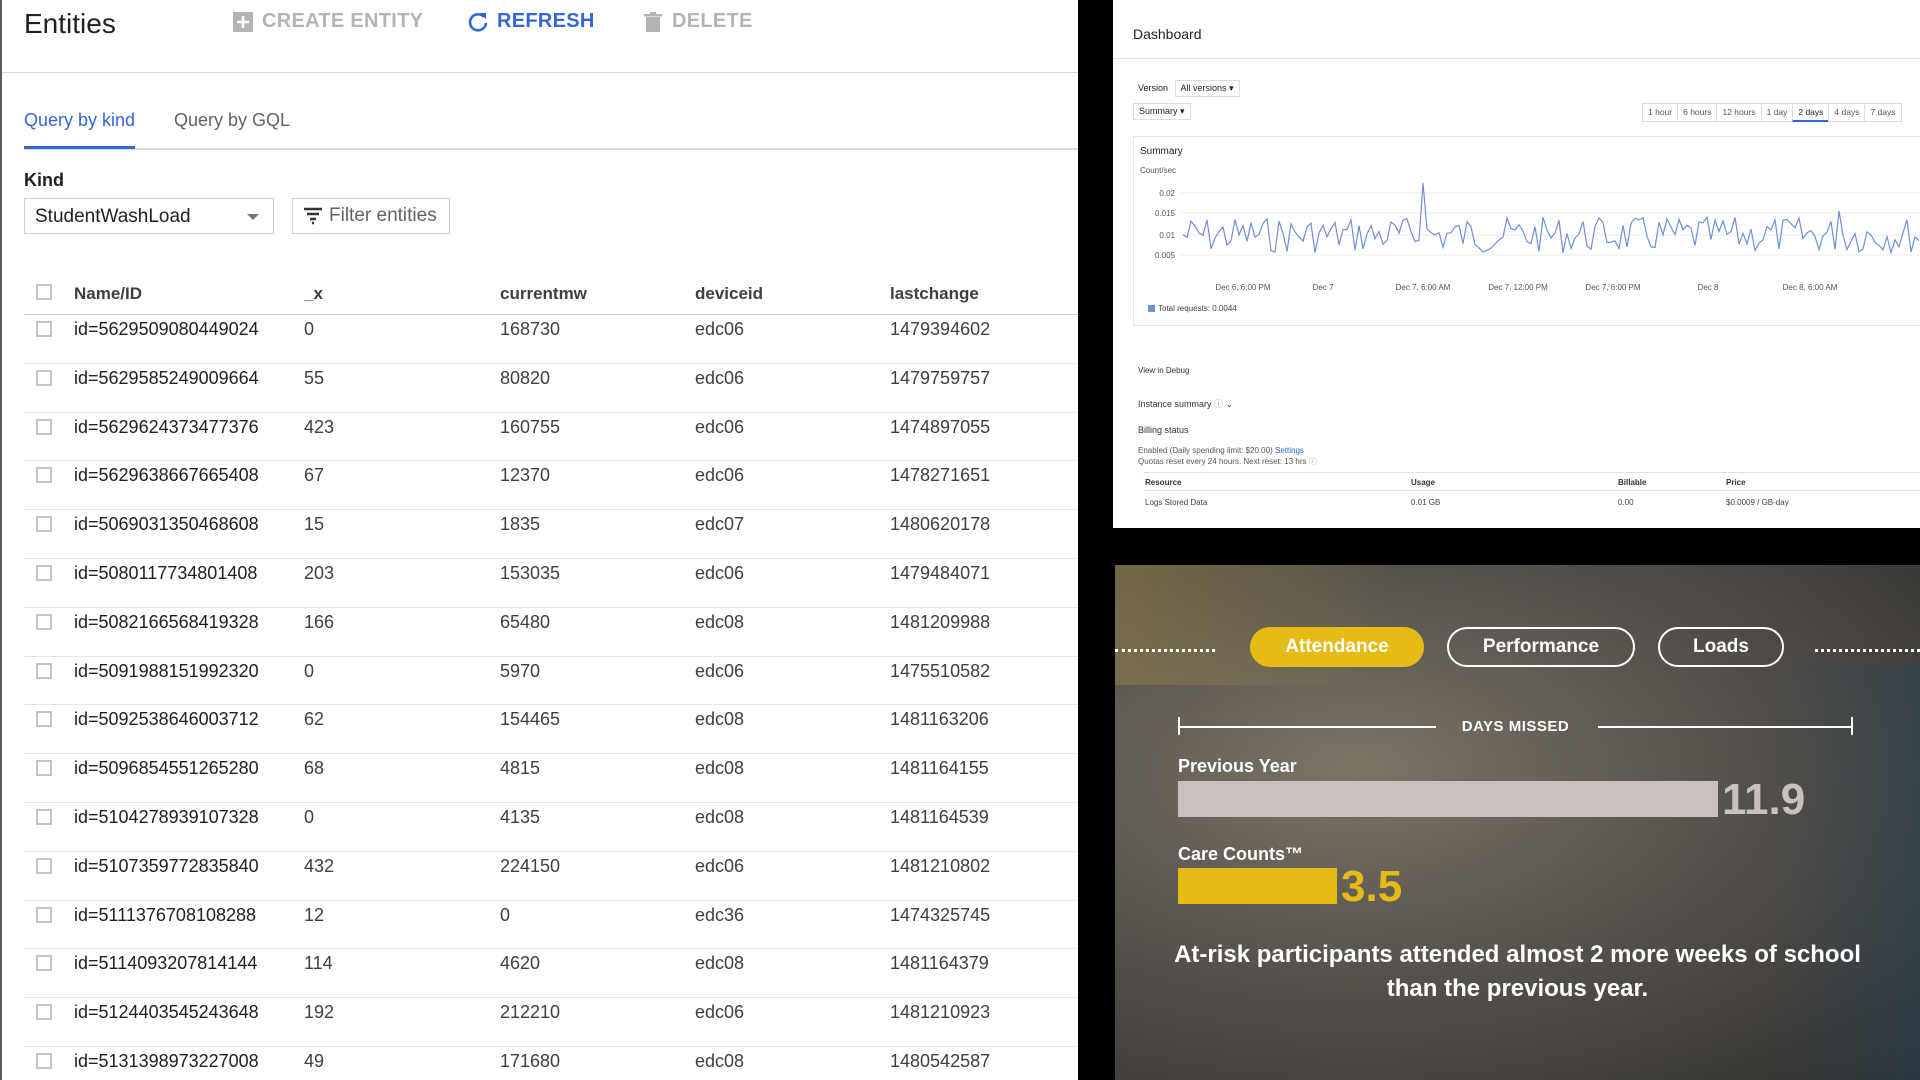  Describe the element at coordinates (520, 670) in the screenshot. I see `entity-currentmw: 5970` at that location.